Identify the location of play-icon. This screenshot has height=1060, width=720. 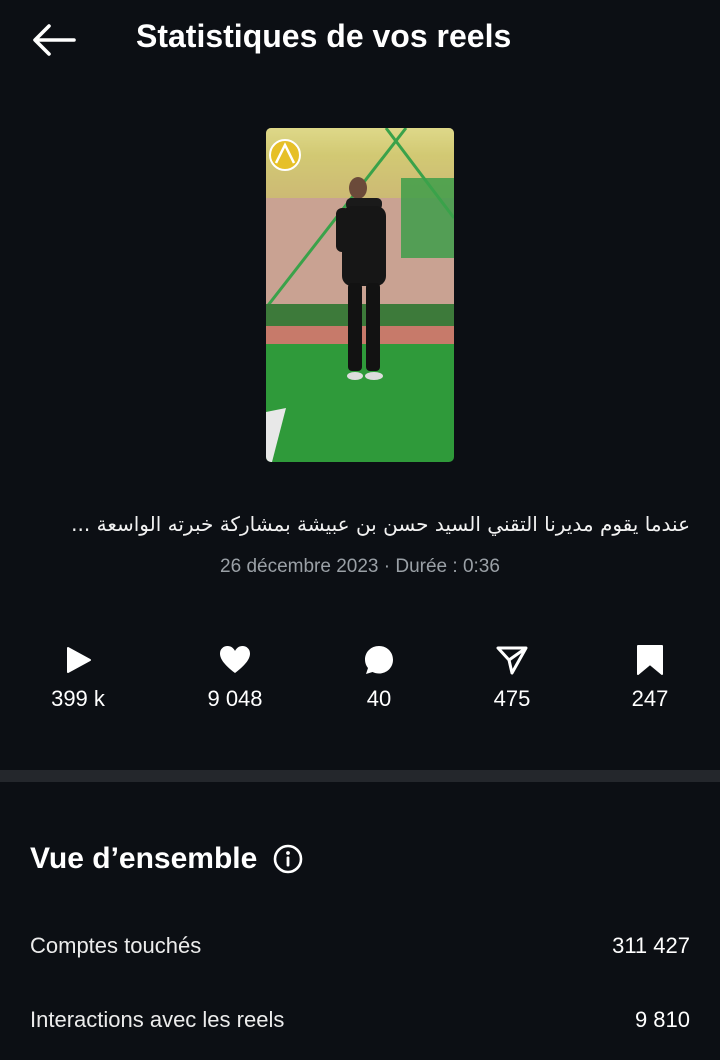
(79, 660).